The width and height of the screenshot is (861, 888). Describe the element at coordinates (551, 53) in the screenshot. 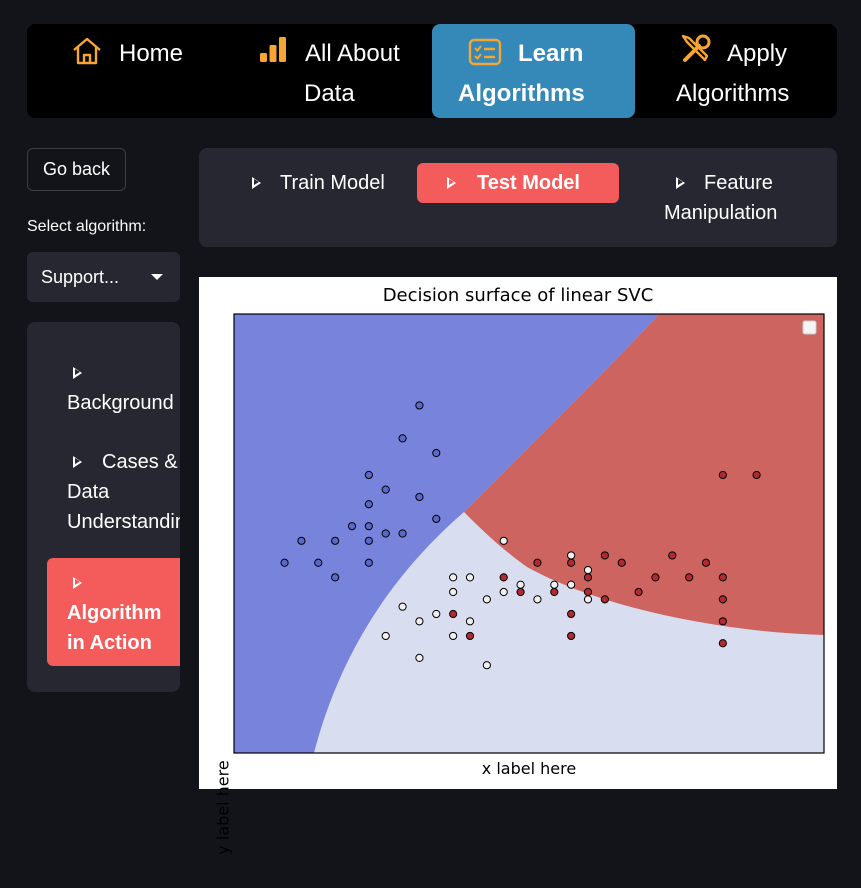

I see `nav-learn-line1: Learn` at that location.